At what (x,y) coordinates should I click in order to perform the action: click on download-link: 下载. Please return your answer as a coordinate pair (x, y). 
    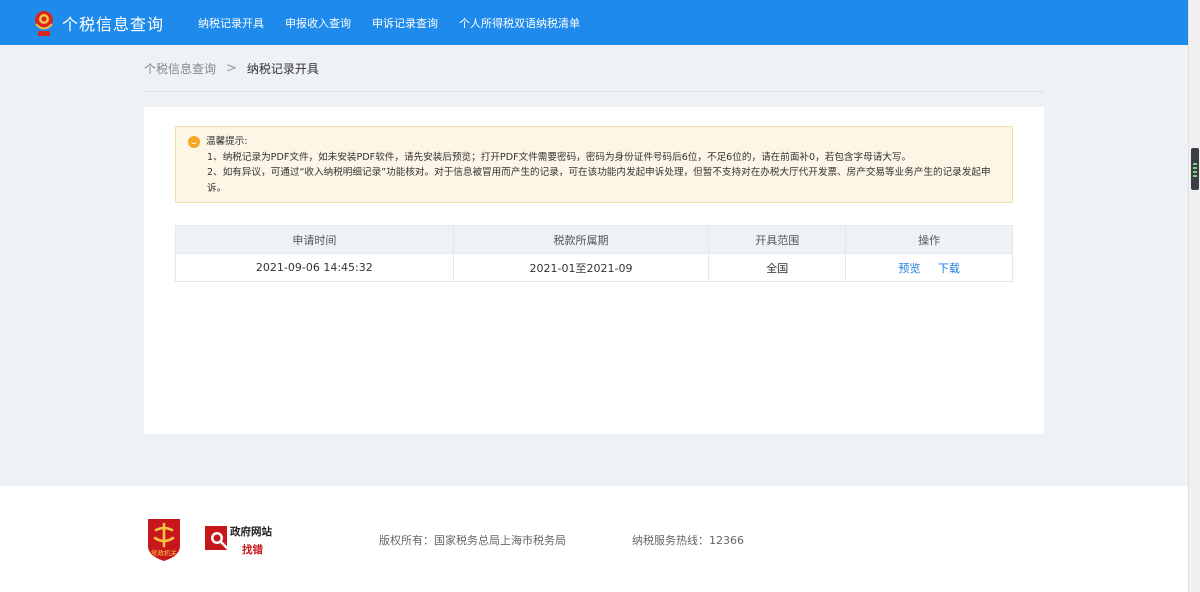
    Looking at the image, I should click on (949, 268).